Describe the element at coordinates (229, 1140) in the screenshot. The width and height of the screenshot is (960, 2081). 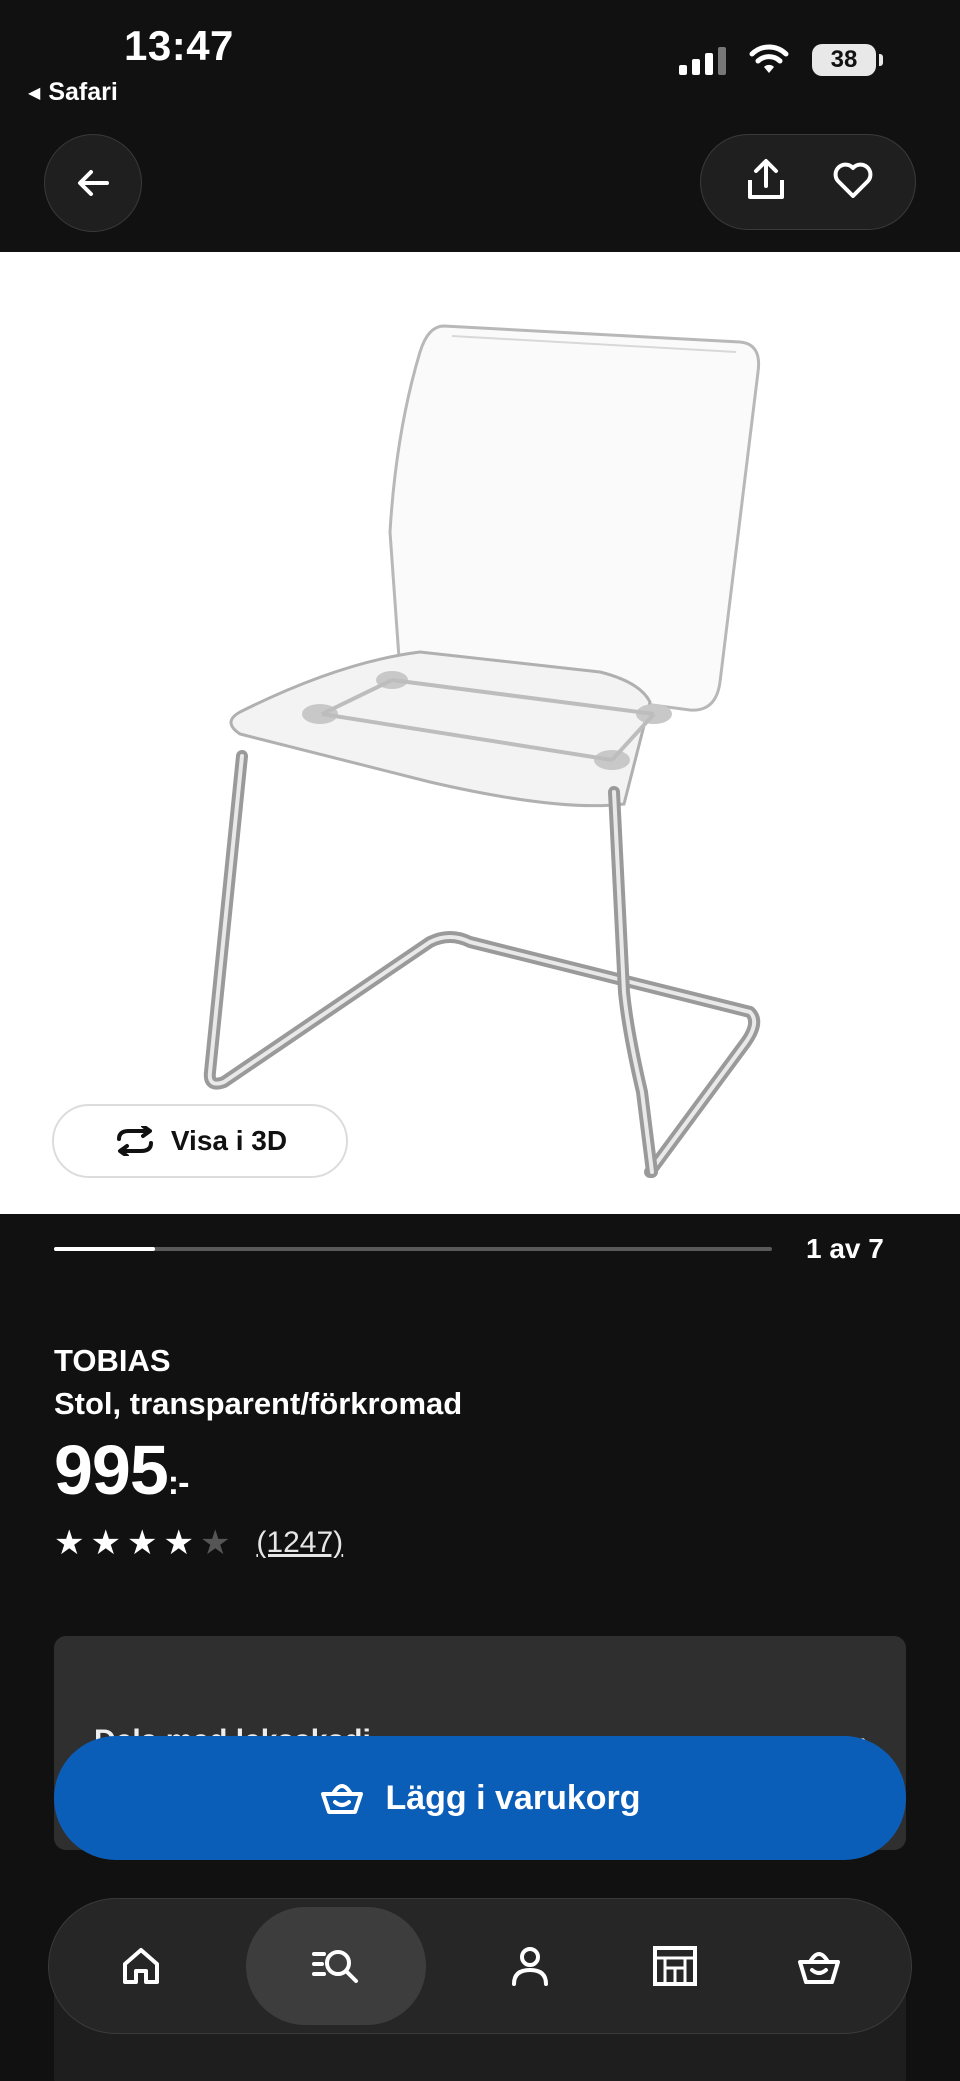
I see `view-in-3d-label: Visa i 3D` at that location.